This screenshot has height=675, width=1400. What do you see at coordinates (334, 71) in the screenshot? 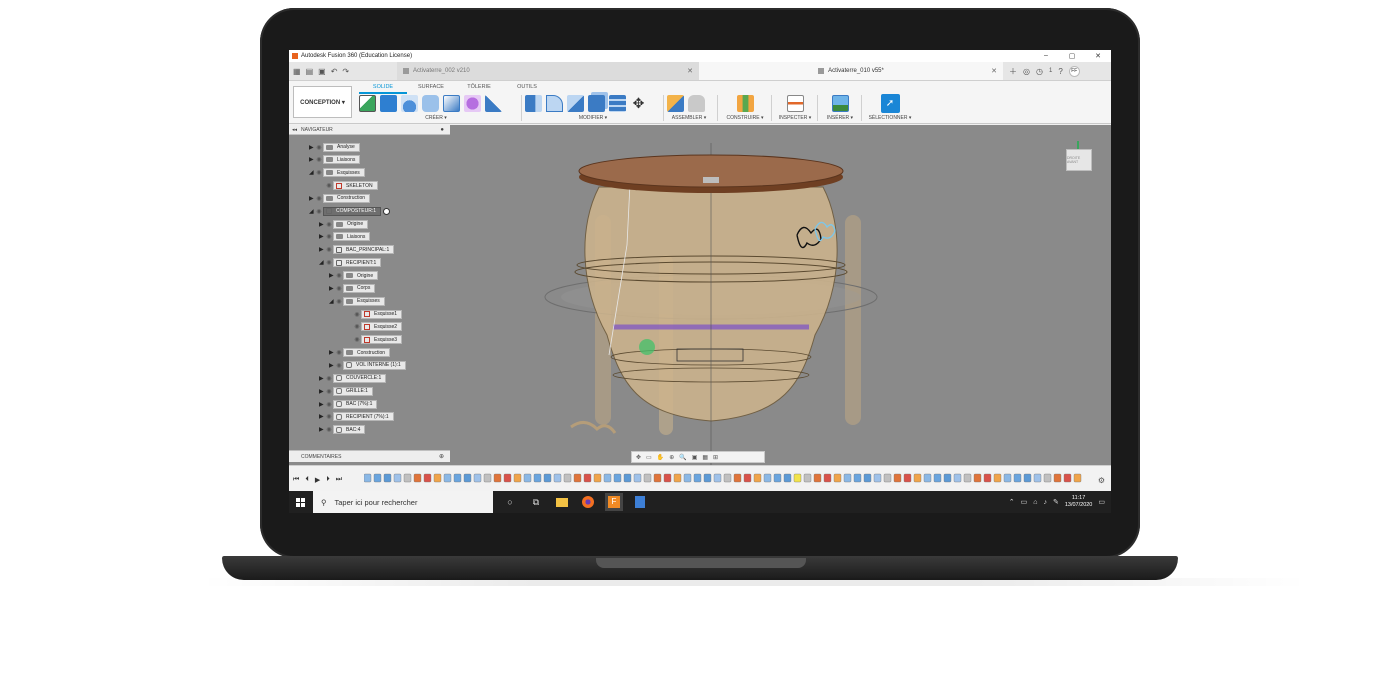
I see `undo-icon: ↶` at bounding box center [334, 71].